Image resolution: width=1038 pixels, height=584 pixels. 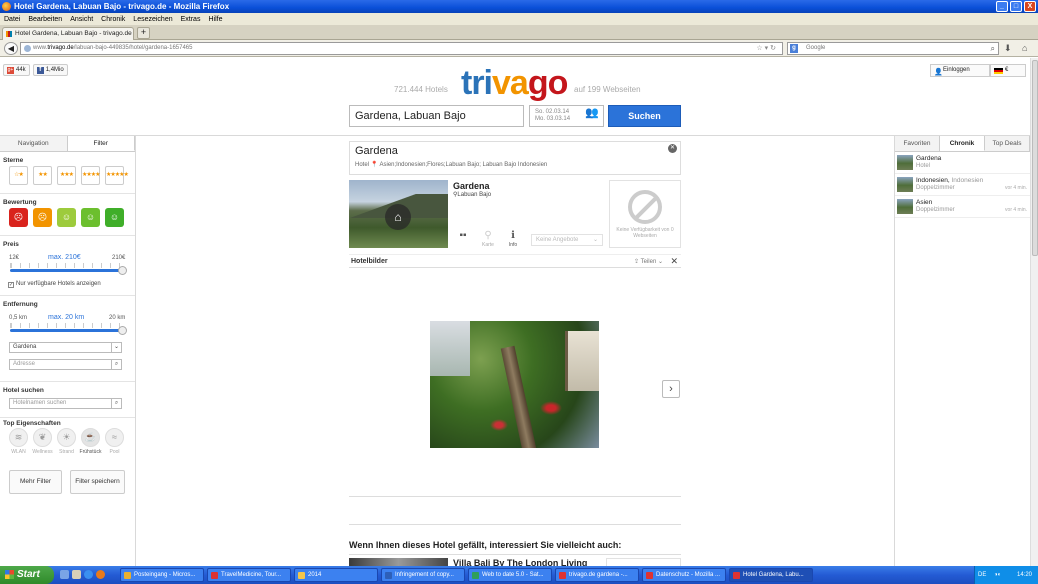 I want to click on rating-okay-face-icon: ☹, so click(x=42, y=217).